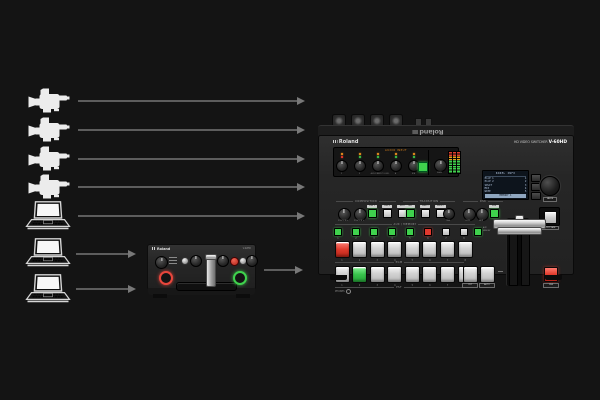  Describe the element at coordinates (338, 238) in the screenshot. I see `aux-key-number: 1` at that location.